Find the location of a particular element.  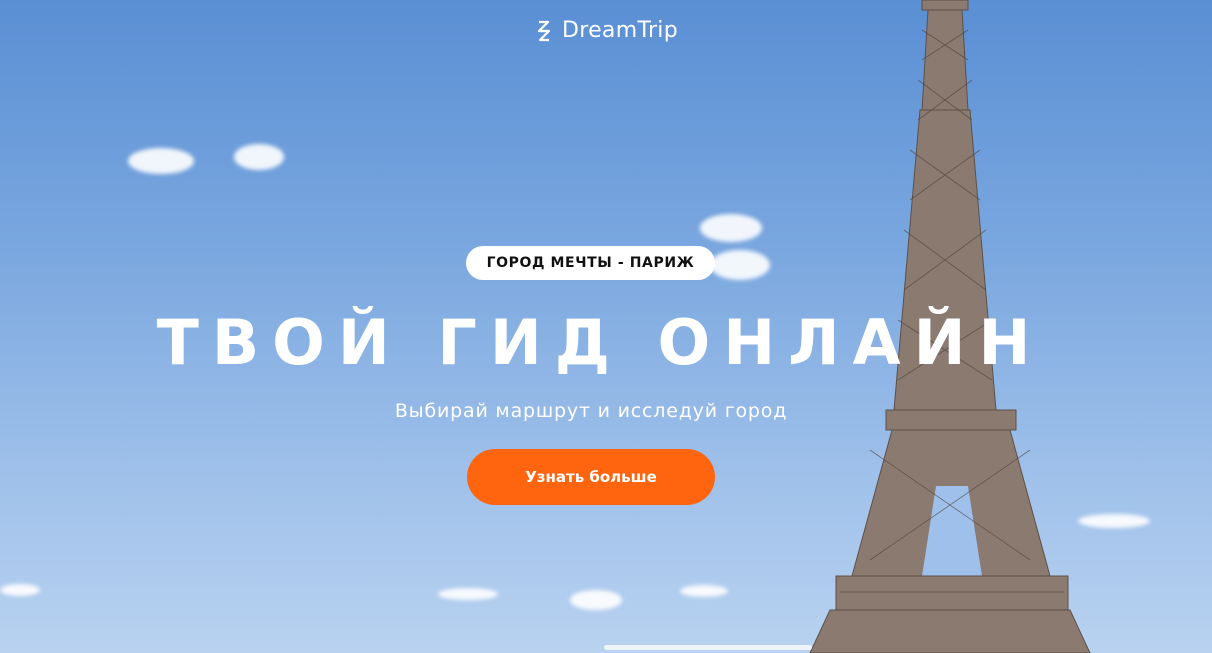

tagline-badge: ГОРОД МЕЧТЫ - ПАРИЖ is located at coordinates (590, 263).